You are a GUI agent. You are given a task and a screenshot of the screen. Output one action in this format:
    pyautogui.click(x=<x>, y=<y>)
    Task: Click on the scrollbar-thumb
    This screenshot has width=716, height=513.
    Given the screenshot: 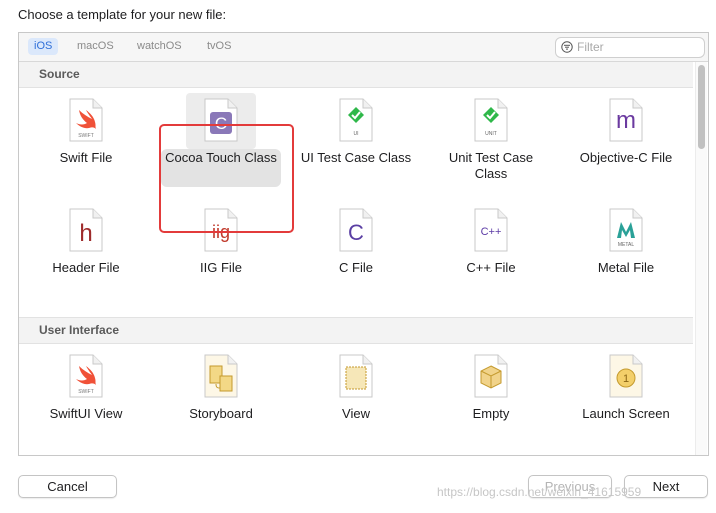 What is the action you would take?
    pyautogui.click(x=701, y=107)
    